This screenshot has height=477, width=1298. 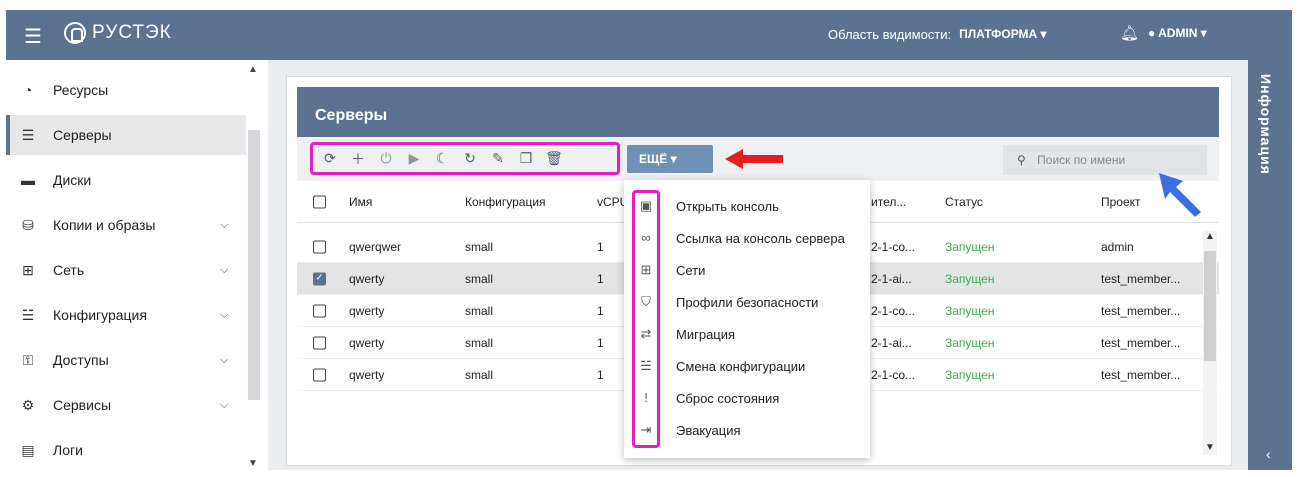 What do you see at coordinates (646, 333) in the screenshot?
I see `swap-arrows-icon: ⇄` at bounding box center [646, 333].